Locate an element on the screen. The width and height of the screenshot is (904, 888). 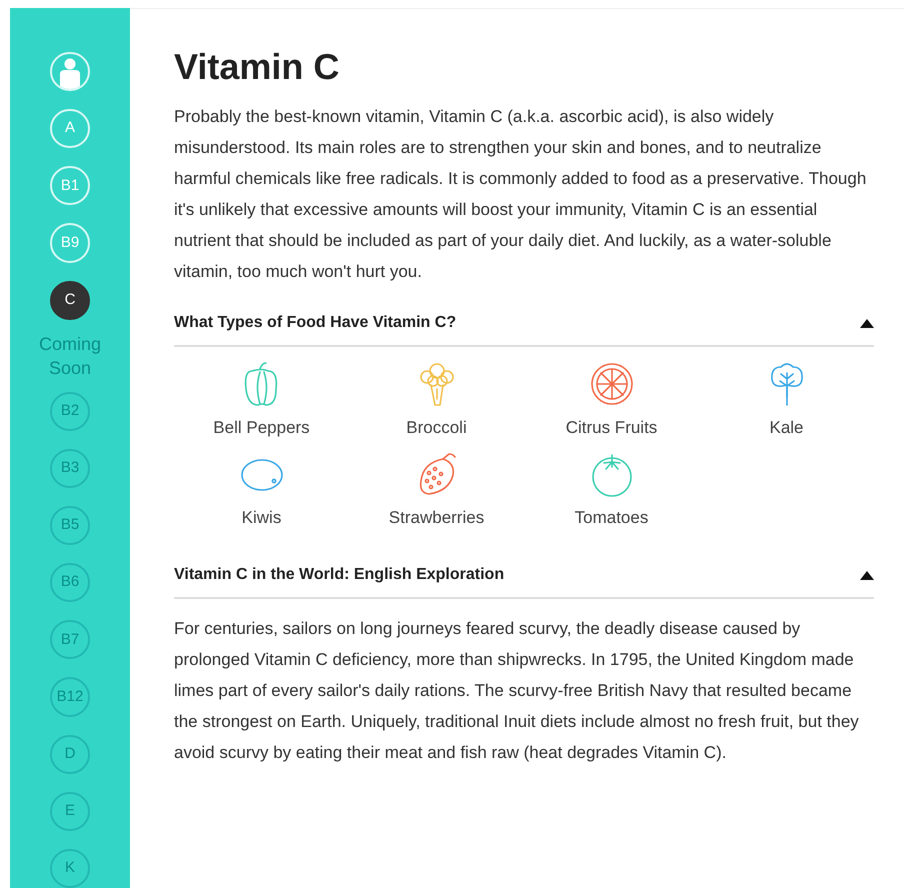
food-label: Tomatoes is located at coordinates (611, 518).